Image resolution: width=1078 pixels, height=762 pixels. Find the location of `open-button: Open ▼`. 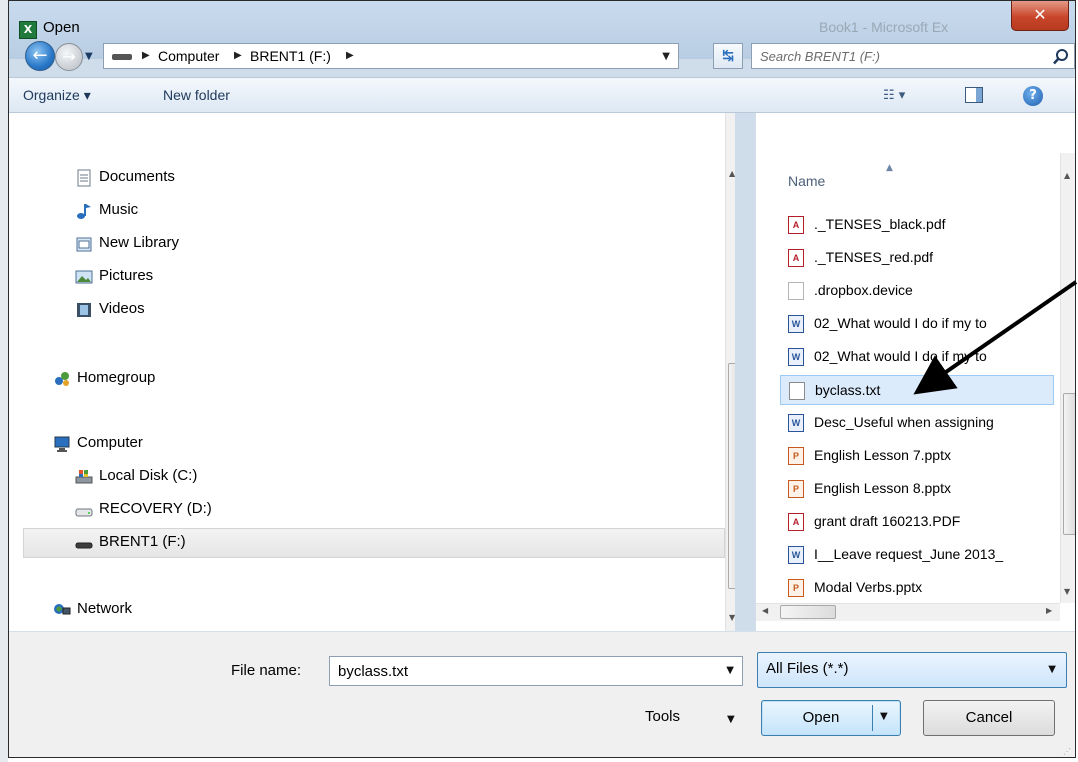

open-button: Open ▼ is located at coordinates (831, 718).